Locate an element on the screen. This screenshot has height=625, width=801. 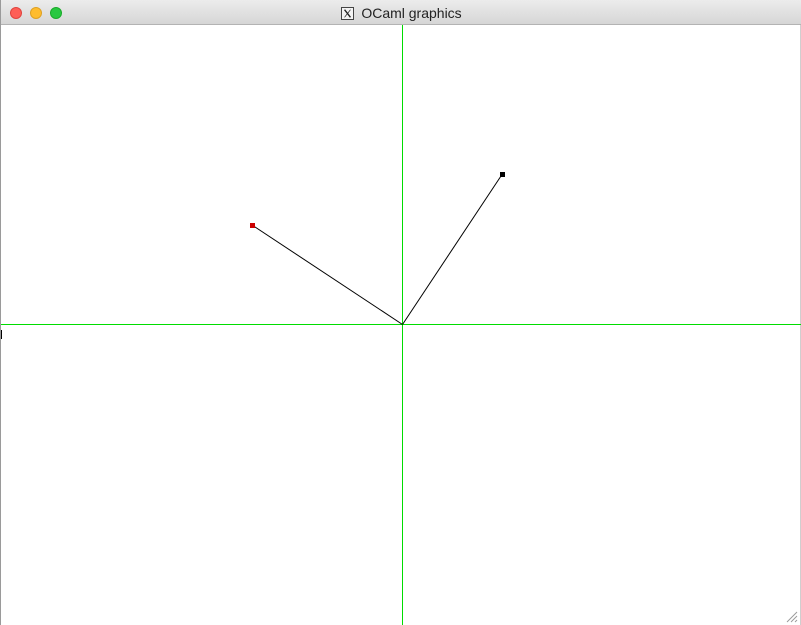
black-point is located at coordinates (502, 174).